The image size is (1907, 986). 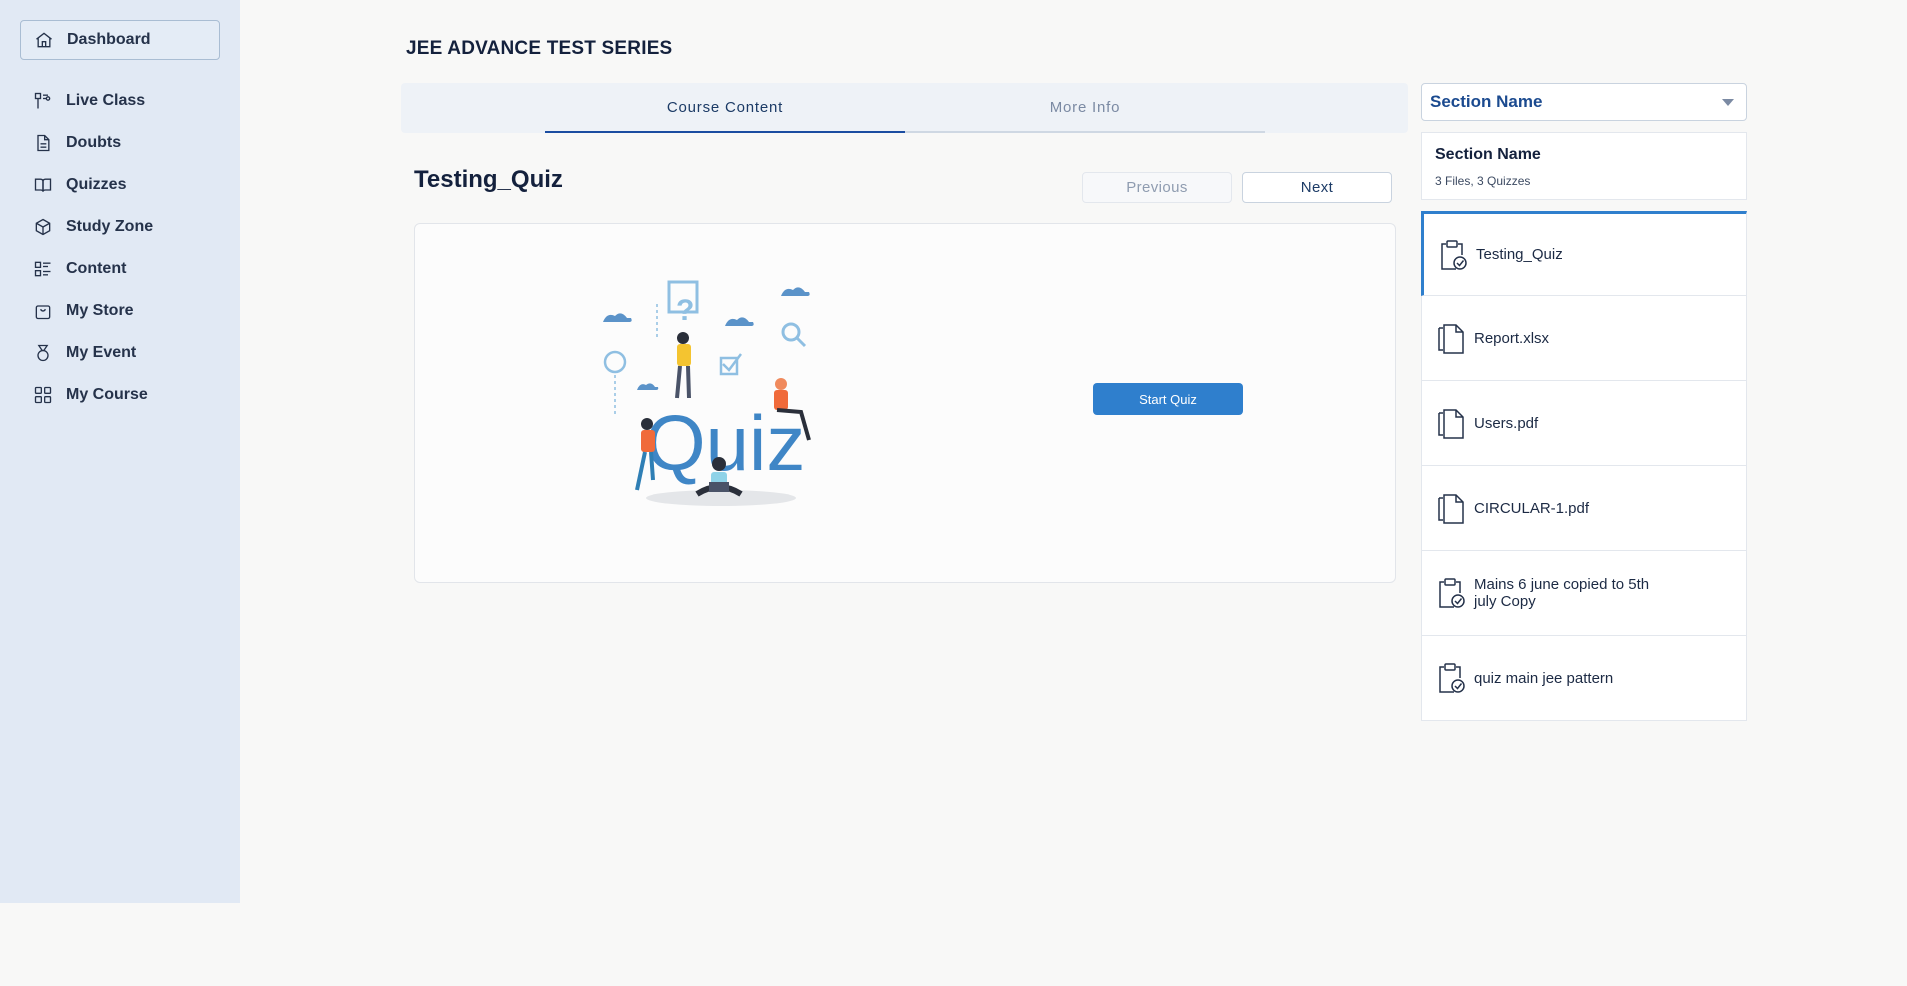 What do you see at coordinates (43, 143) in the screenshot?
I see `document-icon` at bounding box center [43, 143].